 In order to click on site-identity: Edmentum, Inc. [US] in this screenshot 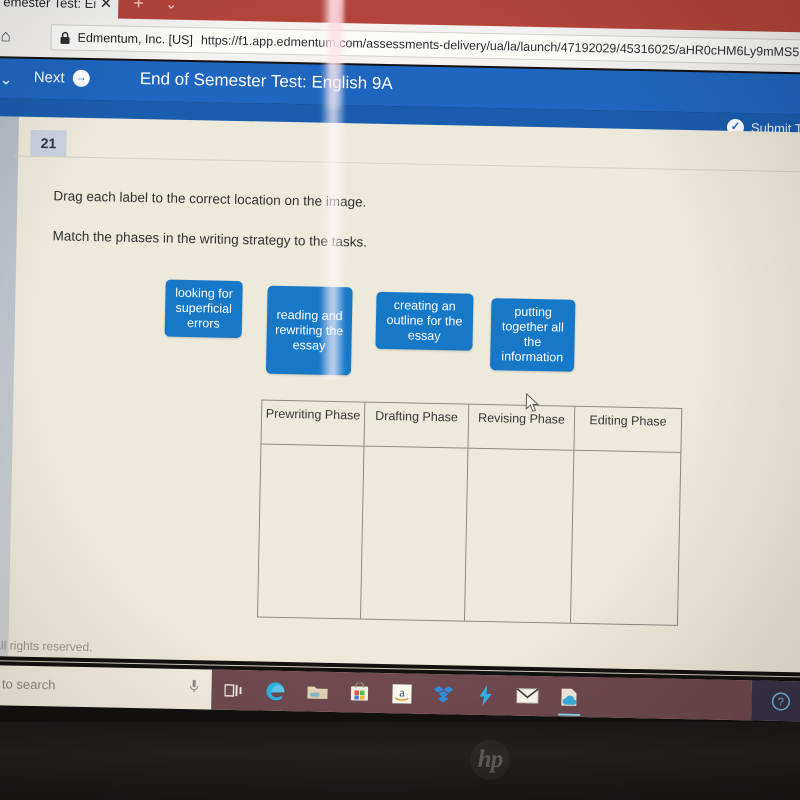, I will do `click(135, 39)`.